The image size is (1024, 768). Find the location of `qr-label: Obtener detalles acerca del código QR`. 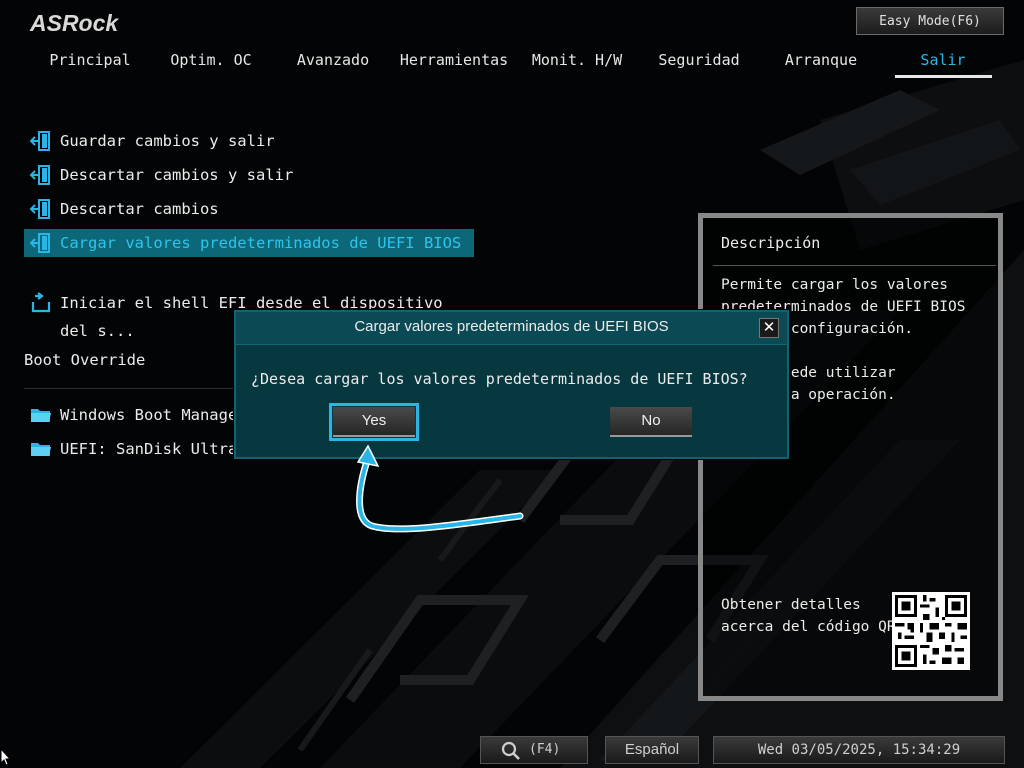

qr-label: Obtener detalles acerca del código QR is located at coordinates (808, 616).